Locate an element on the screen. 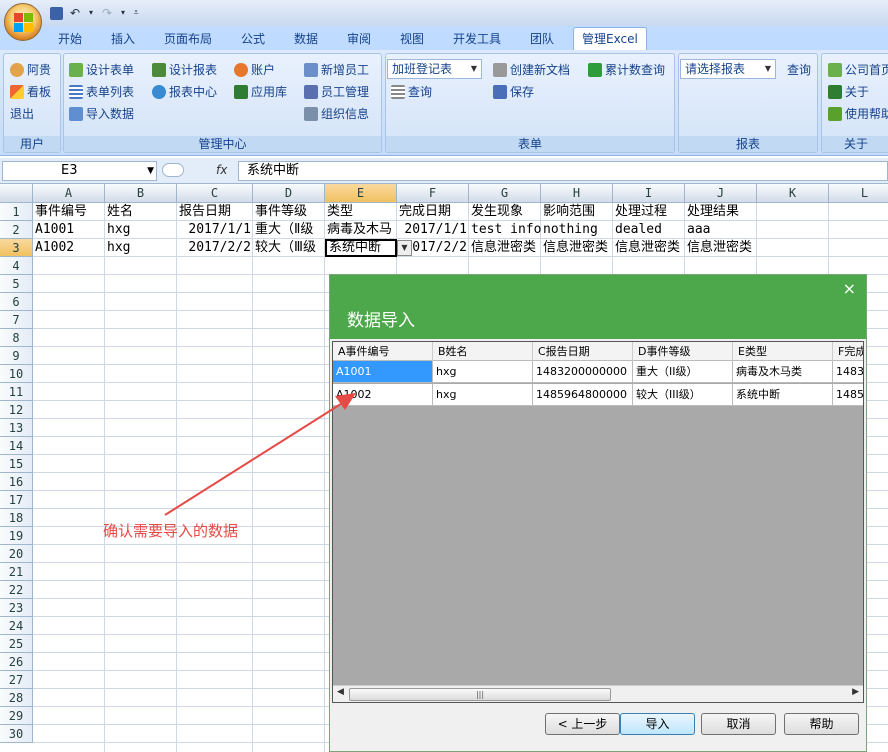 This screenshot has height=752, width=888. office-button is located at coordinates (23, 22).